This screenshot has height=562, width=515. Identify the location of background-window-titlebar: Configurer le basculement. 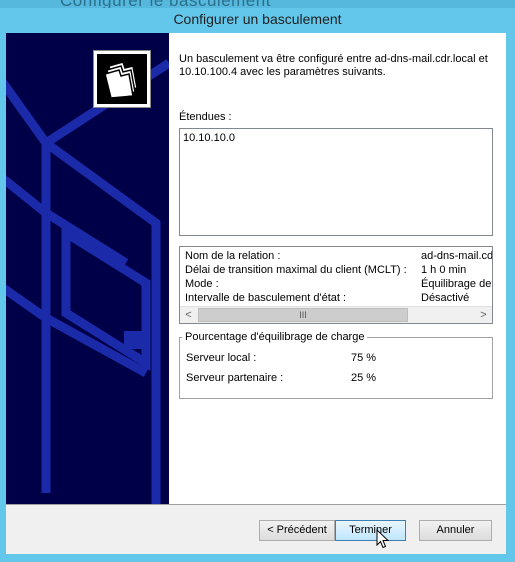
(257, 4).